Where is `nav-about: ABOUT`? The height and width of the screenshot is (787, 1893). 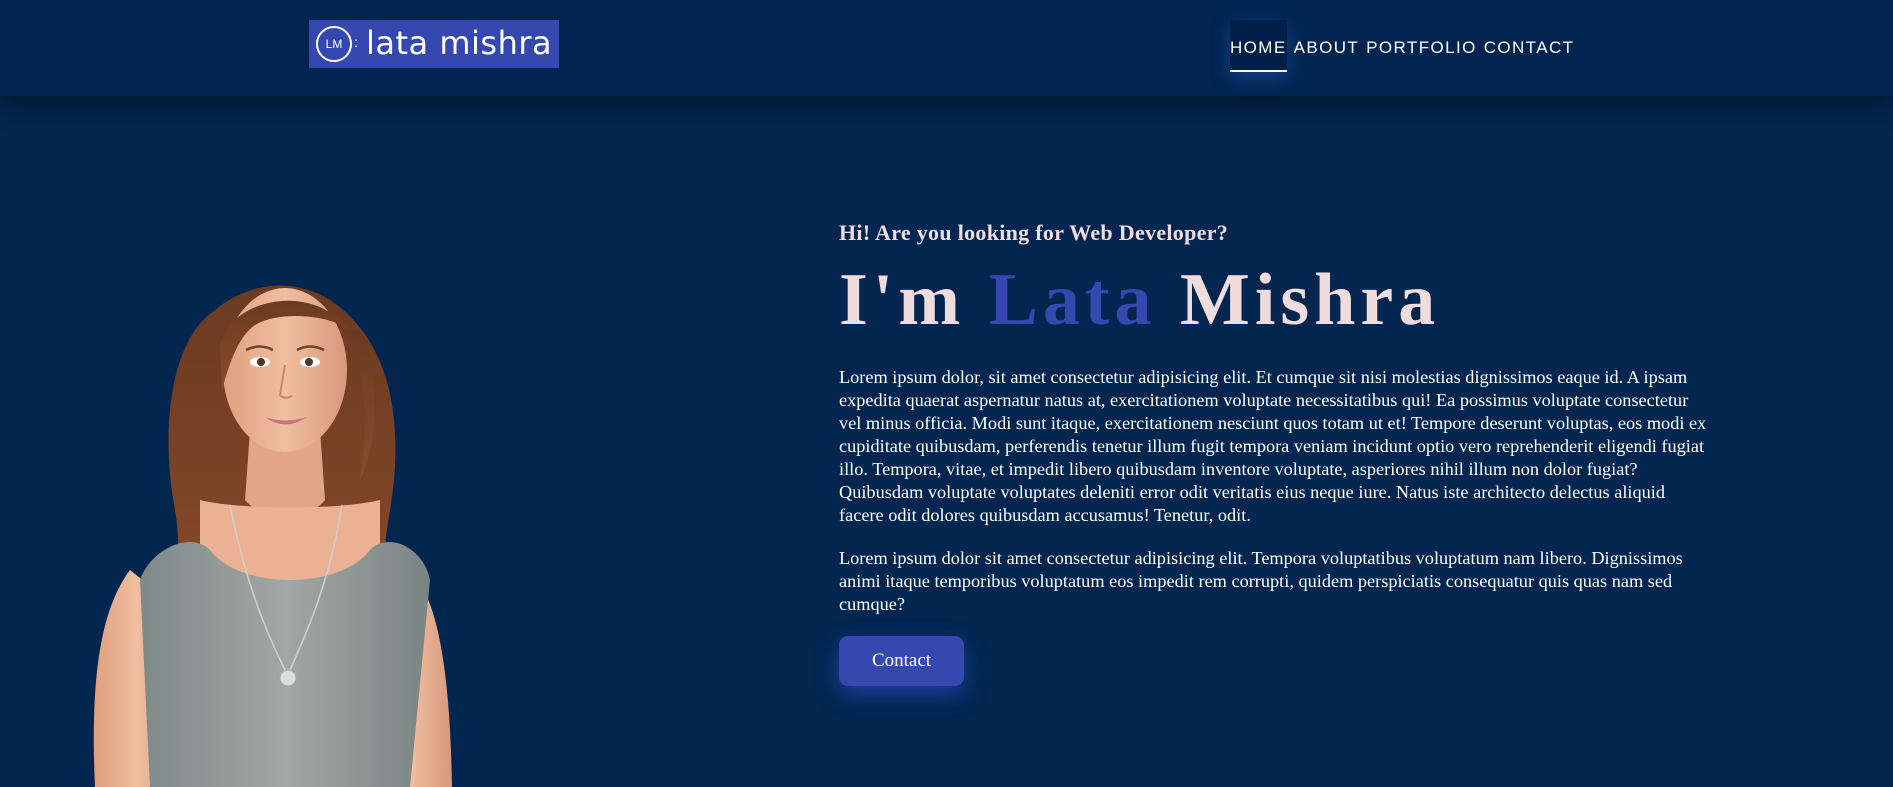 nav-about: ABOUT is located at coordinates (1327, 46).